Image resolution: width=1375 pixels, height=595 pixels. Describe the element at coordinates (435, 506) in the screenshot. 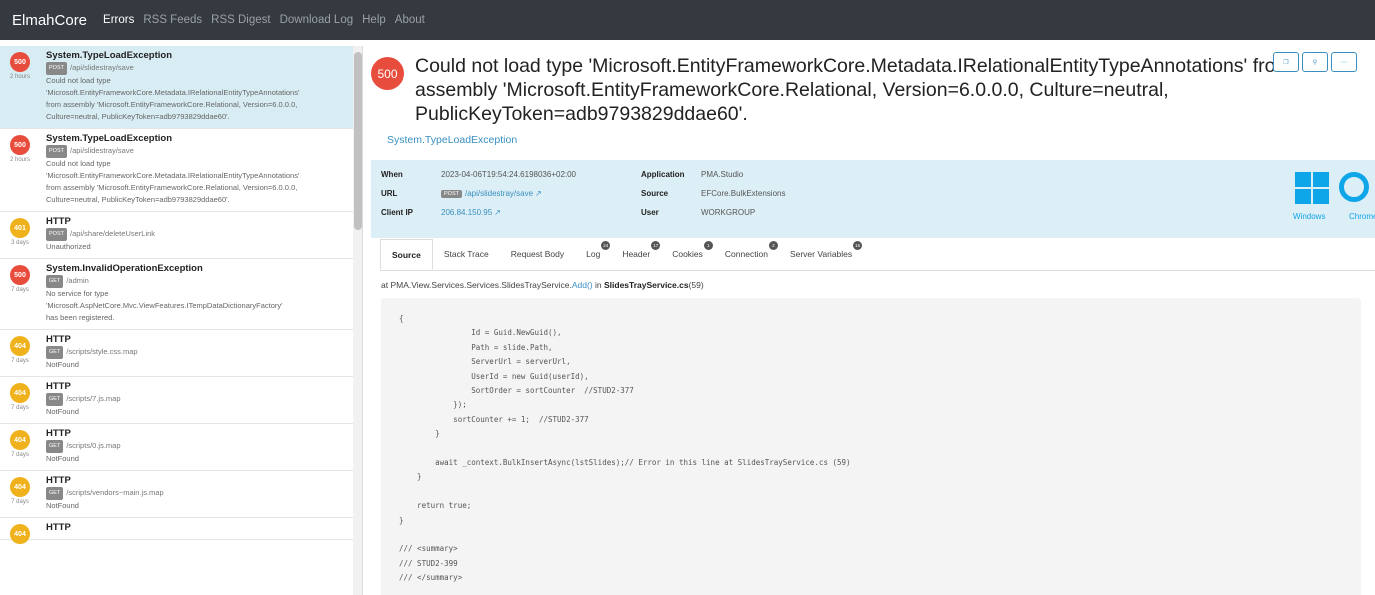

I see `code-line: return true;` at that location.